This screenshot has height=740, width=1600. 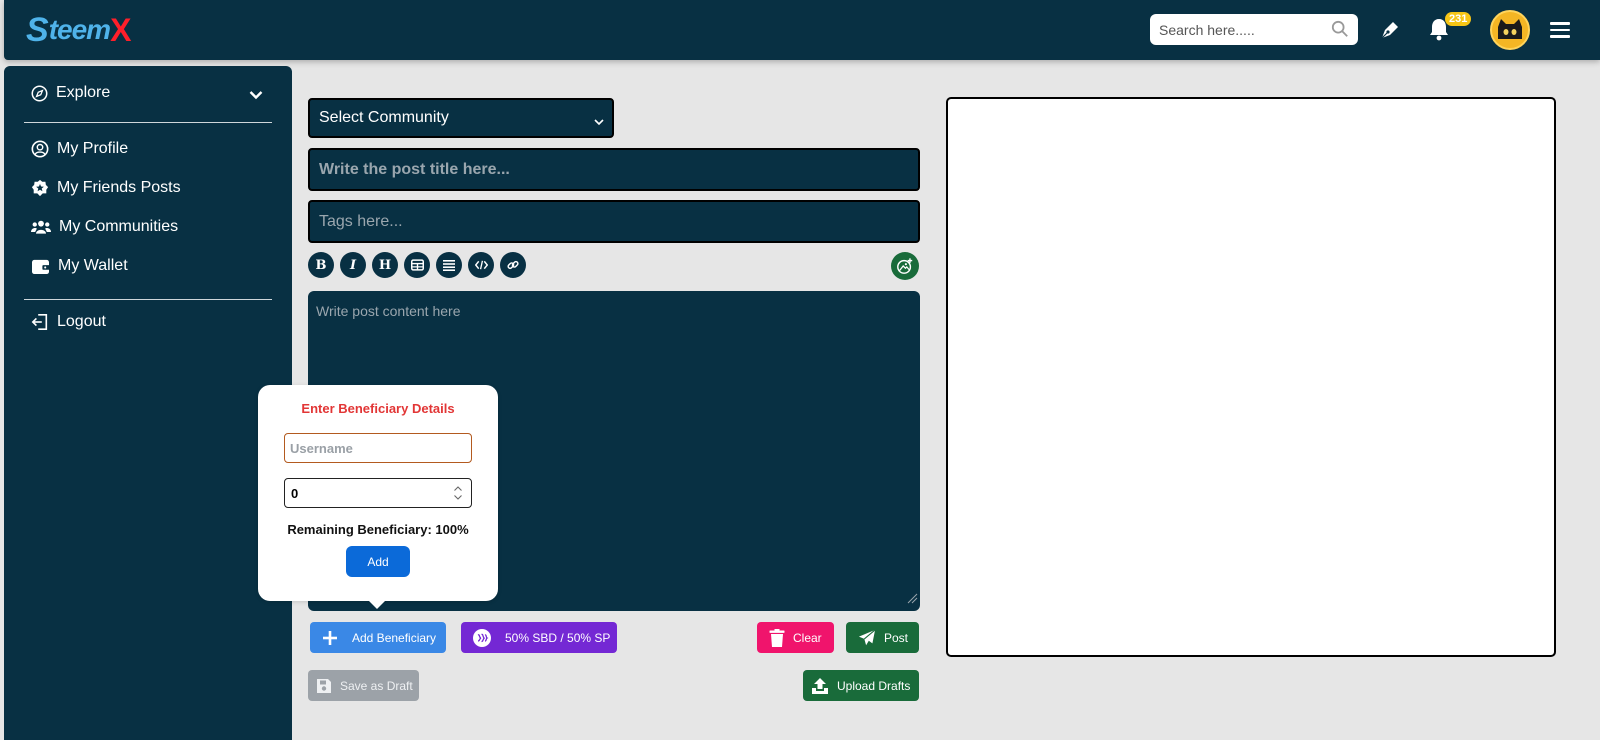 I want to click on top-navbar: SteemX 231, so click(x=802, y=30).